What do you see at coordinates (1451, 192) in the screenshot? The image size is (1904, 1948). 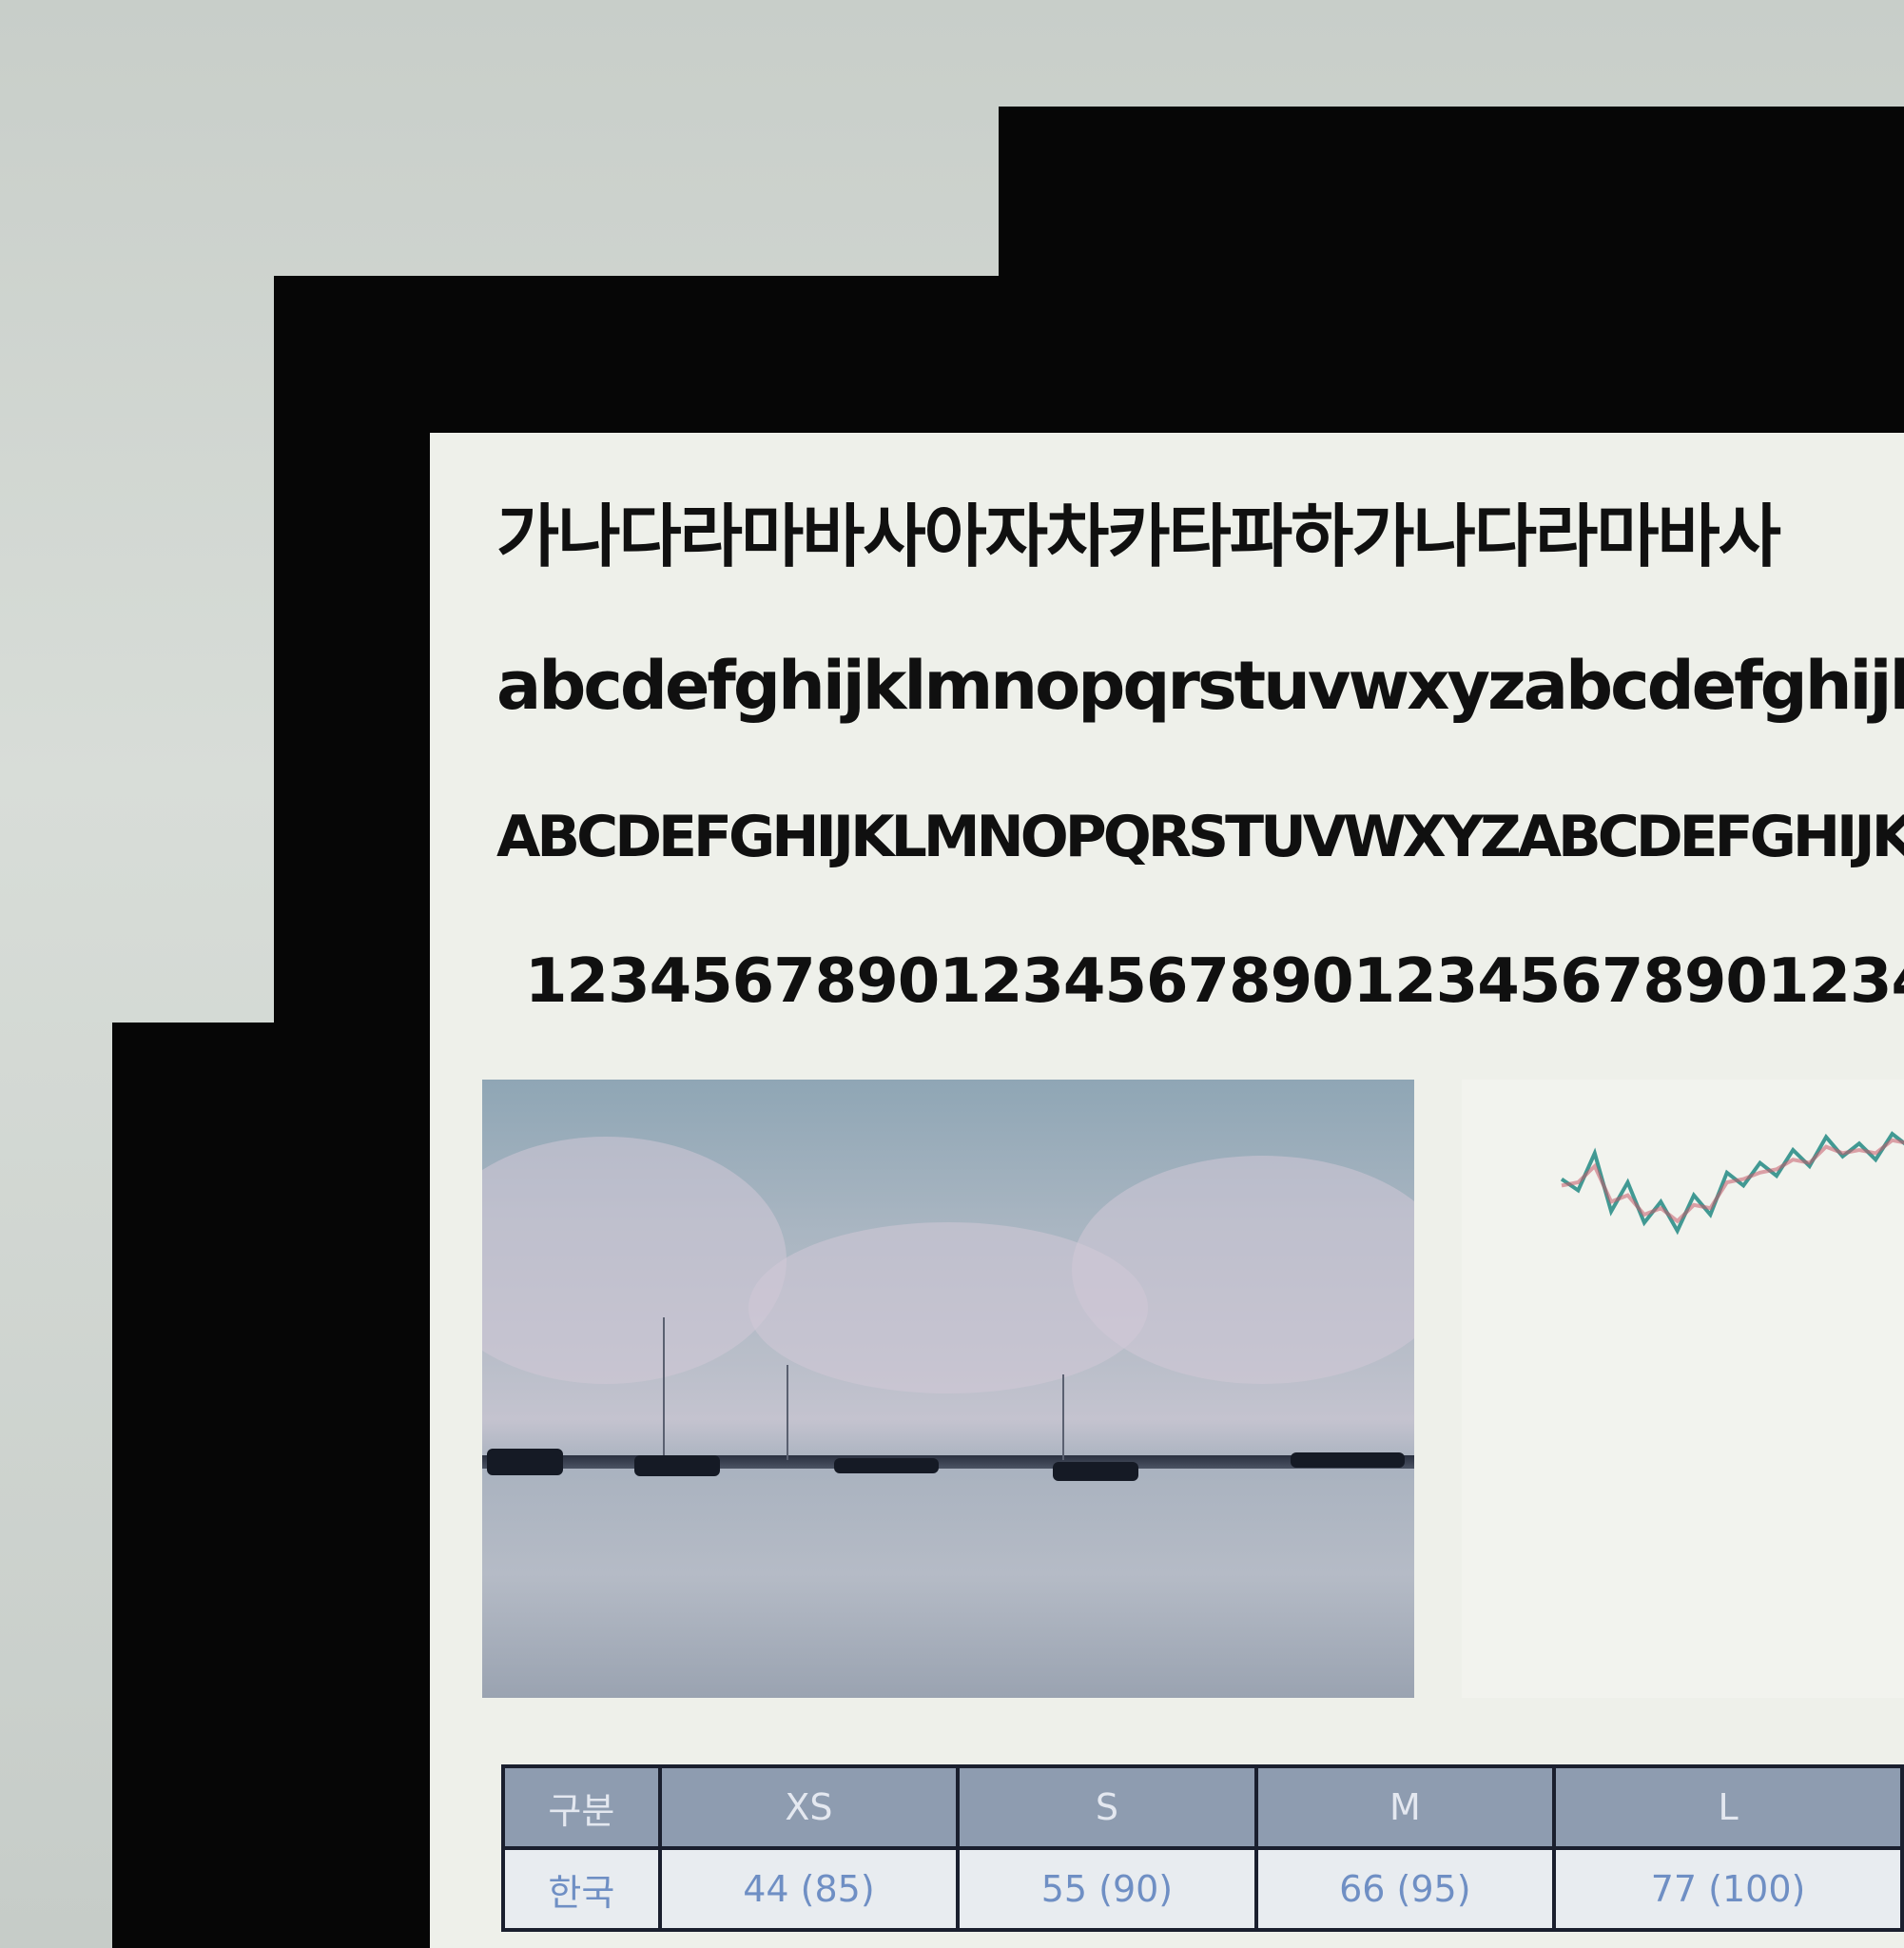 I see `monitor-bezel-top` at bounding box center [1451, 192].